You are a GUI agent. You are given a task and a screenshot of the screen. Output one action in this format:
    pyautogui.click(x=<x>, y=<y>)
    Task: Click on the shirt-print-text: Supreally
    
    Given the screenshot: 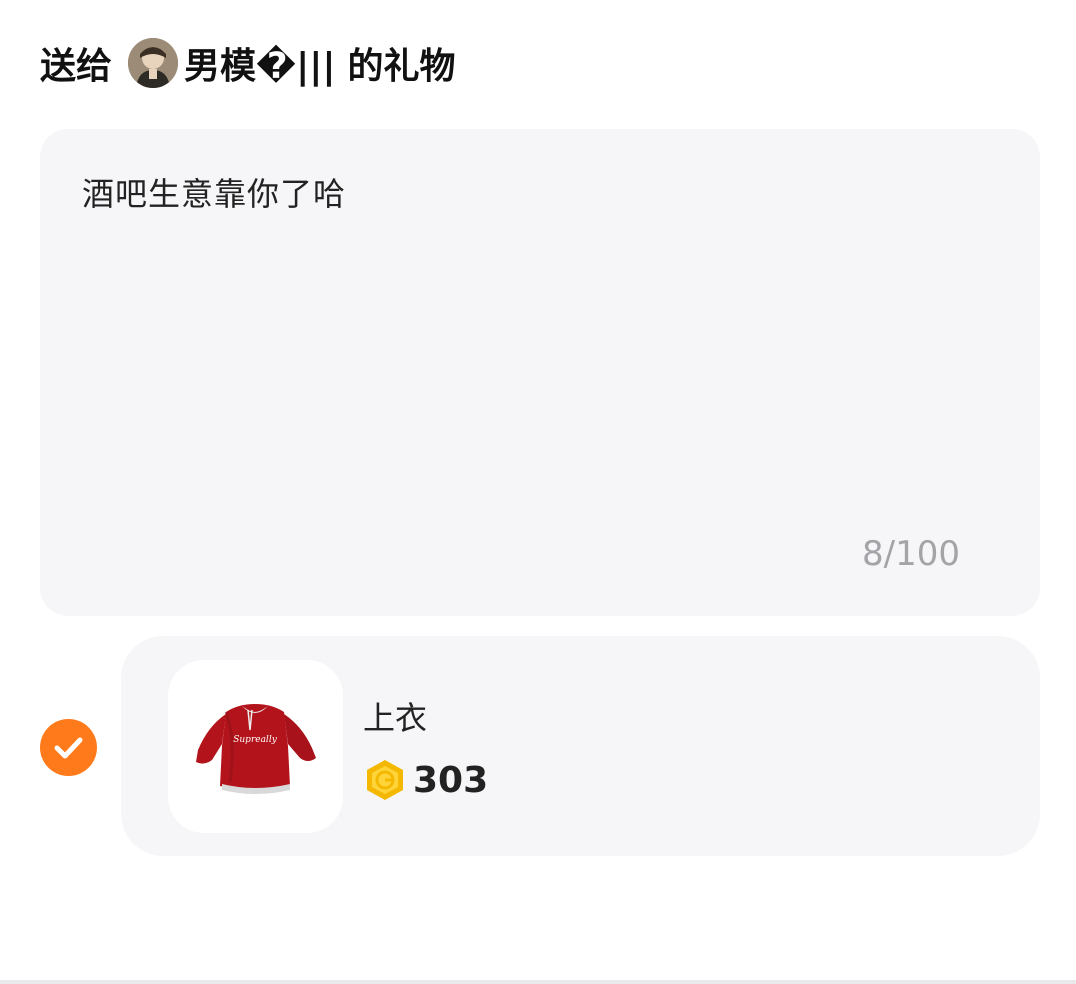 What is the action you would take?
    pyautogui.click(x=255, y=740)
    